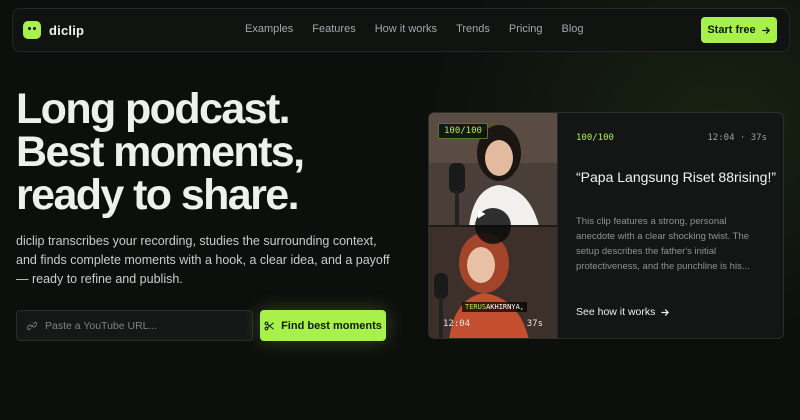 The width and height of the screenshot is (800, 420). Describe the element at coordinates (573, 29) in the screenshot. I see `nav-item-blog: Blog` at that location.